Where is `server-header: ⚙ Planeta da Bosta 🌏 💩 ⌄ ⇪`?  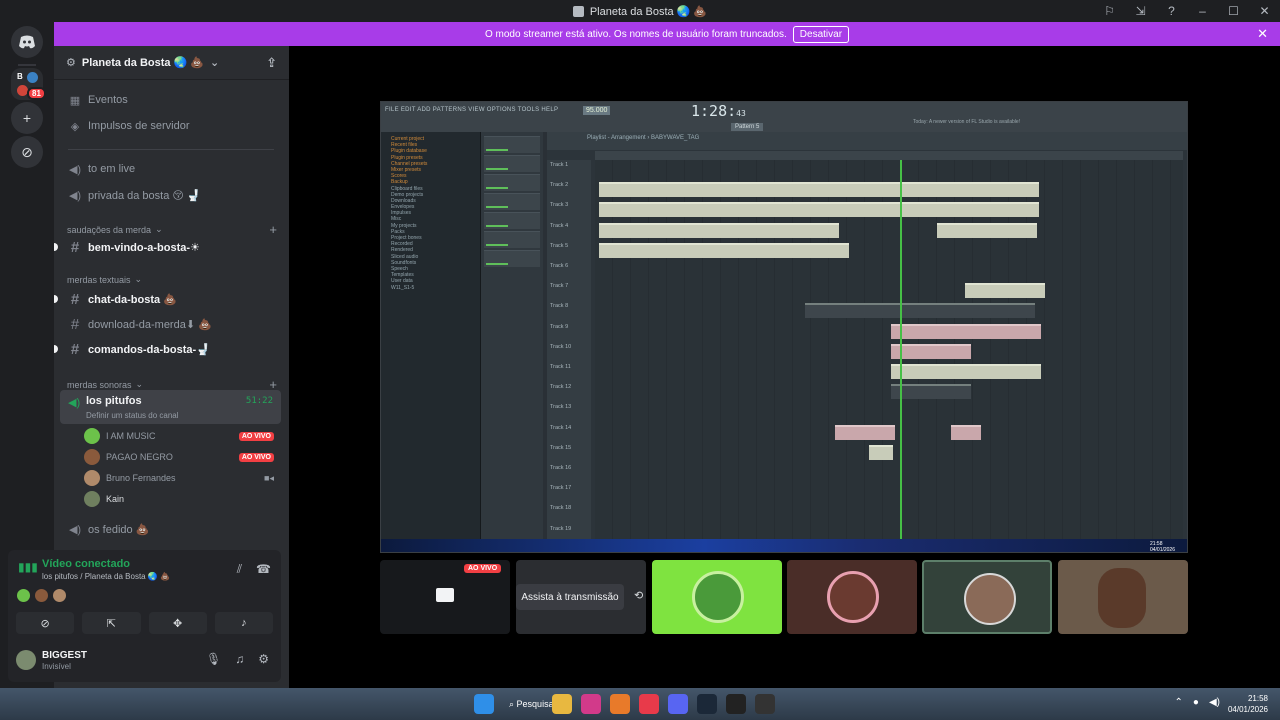 server-header: ⚙ Planeta da Bosta 🌏 💩 ⌄ ⇪ is located at coordinates (171, 63).